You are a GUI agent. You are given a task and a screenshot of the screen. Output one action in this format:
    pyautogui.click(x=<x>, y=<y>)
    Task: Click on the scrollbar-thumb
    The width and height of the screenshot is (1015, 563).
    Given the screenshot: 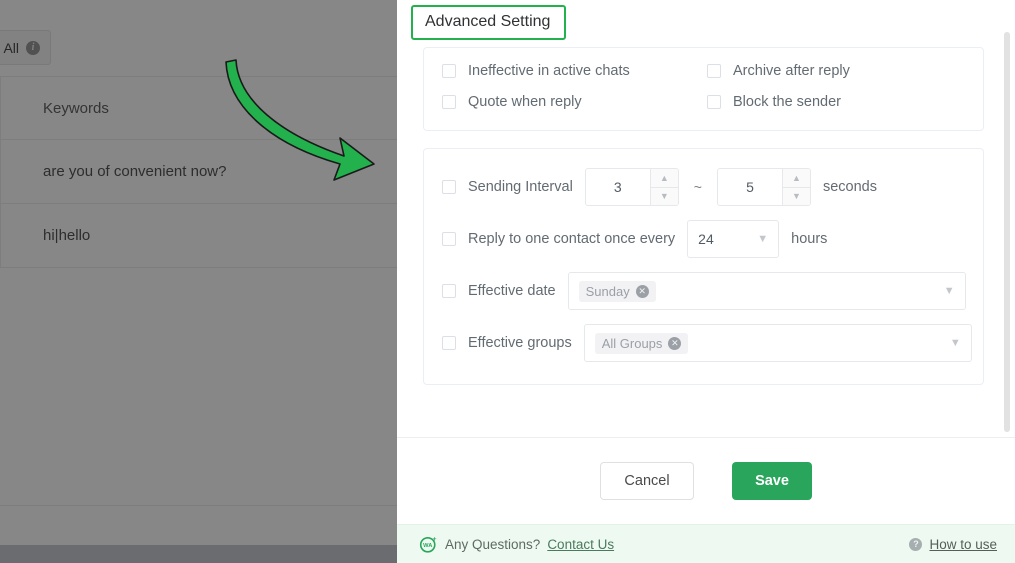 What is the action you would take?
    pyautogui.click(x=1007, y=232)
    